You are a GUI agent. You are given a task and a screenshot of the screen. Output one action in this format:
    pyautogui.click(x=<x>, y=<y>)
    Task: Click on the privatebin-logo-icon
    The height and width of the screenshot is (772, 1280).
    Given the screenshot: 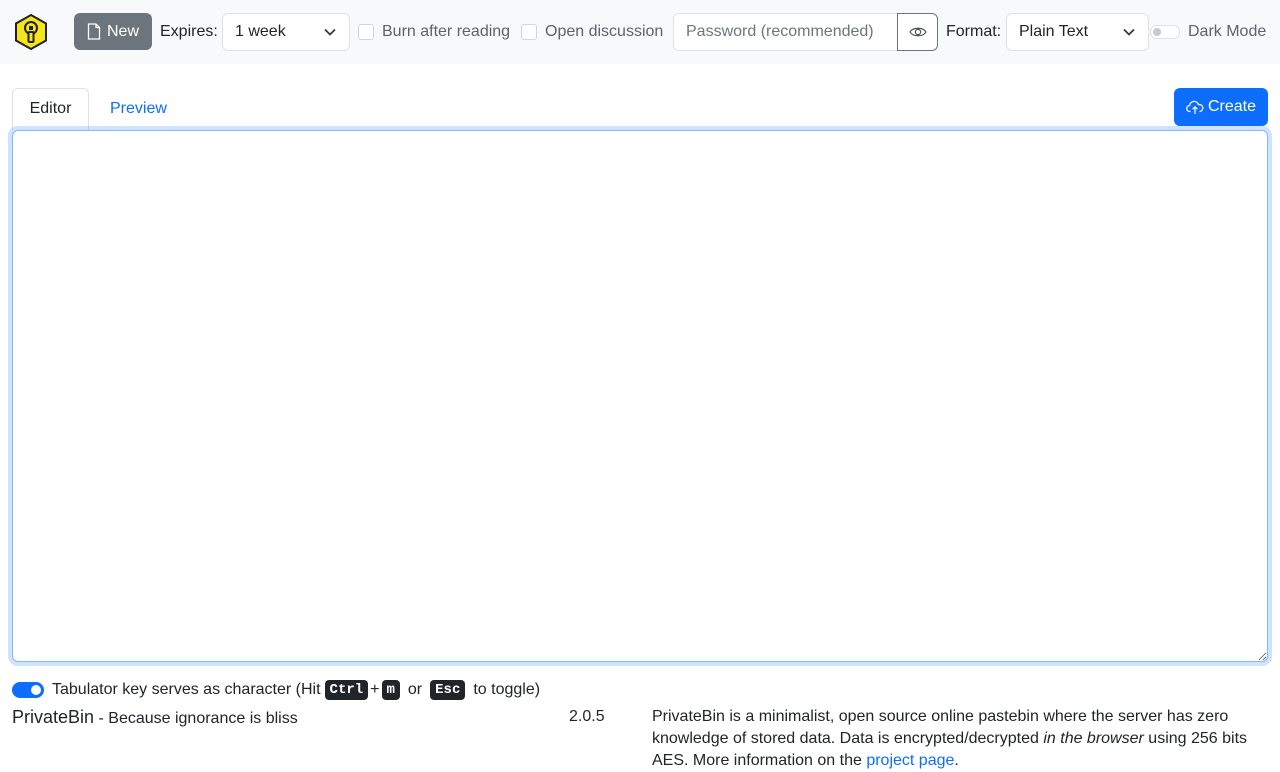 What is the action you would take?
    pyautogui.click(x=31, y=32)
    